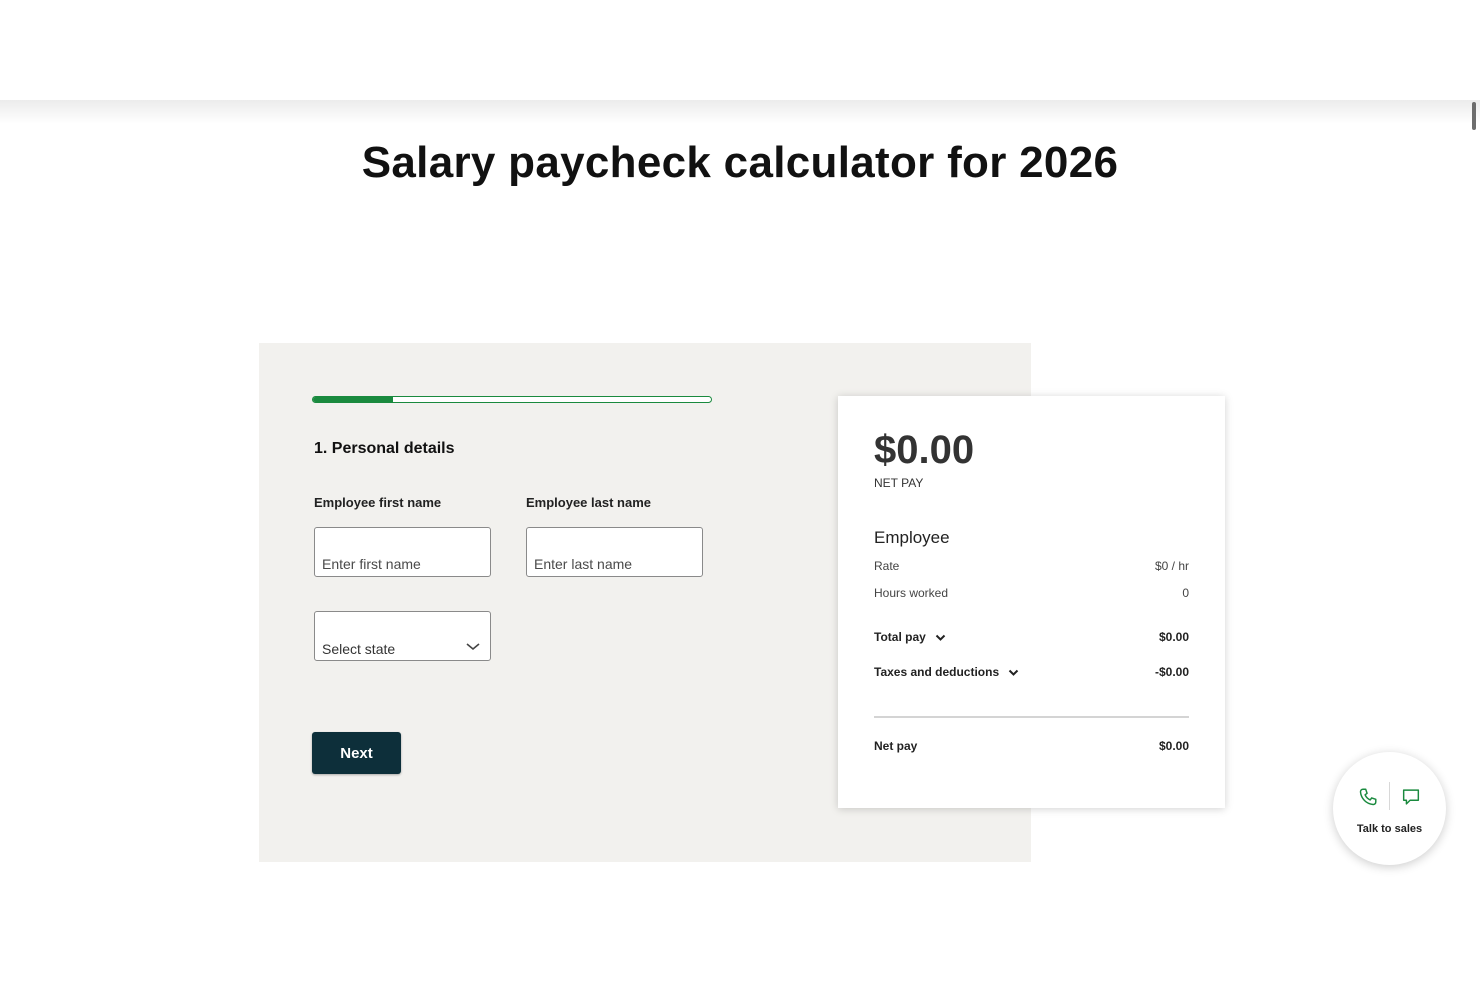 The height and width of the screenshot is (987, 1480). Describe the element at coordinates (1031, 717) in the screenshot. I see `summary-divider` at that location.